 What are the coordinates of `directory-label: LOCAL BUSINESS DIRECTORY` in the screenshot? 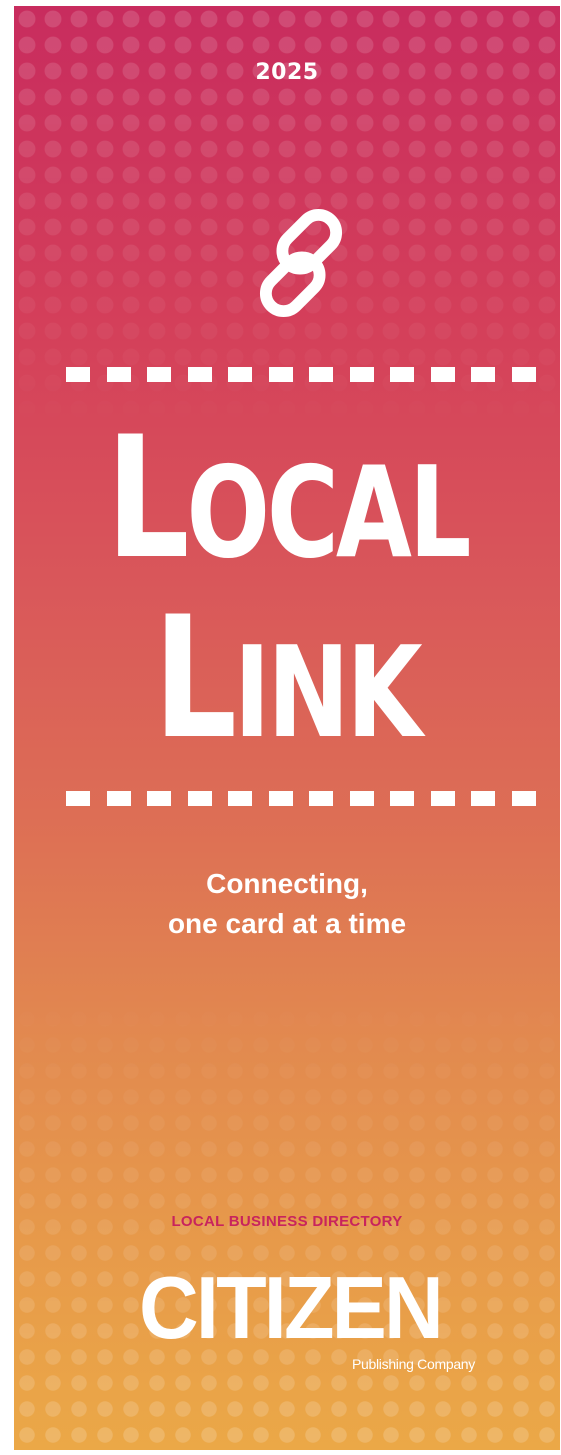 It's located at (287, 1221).